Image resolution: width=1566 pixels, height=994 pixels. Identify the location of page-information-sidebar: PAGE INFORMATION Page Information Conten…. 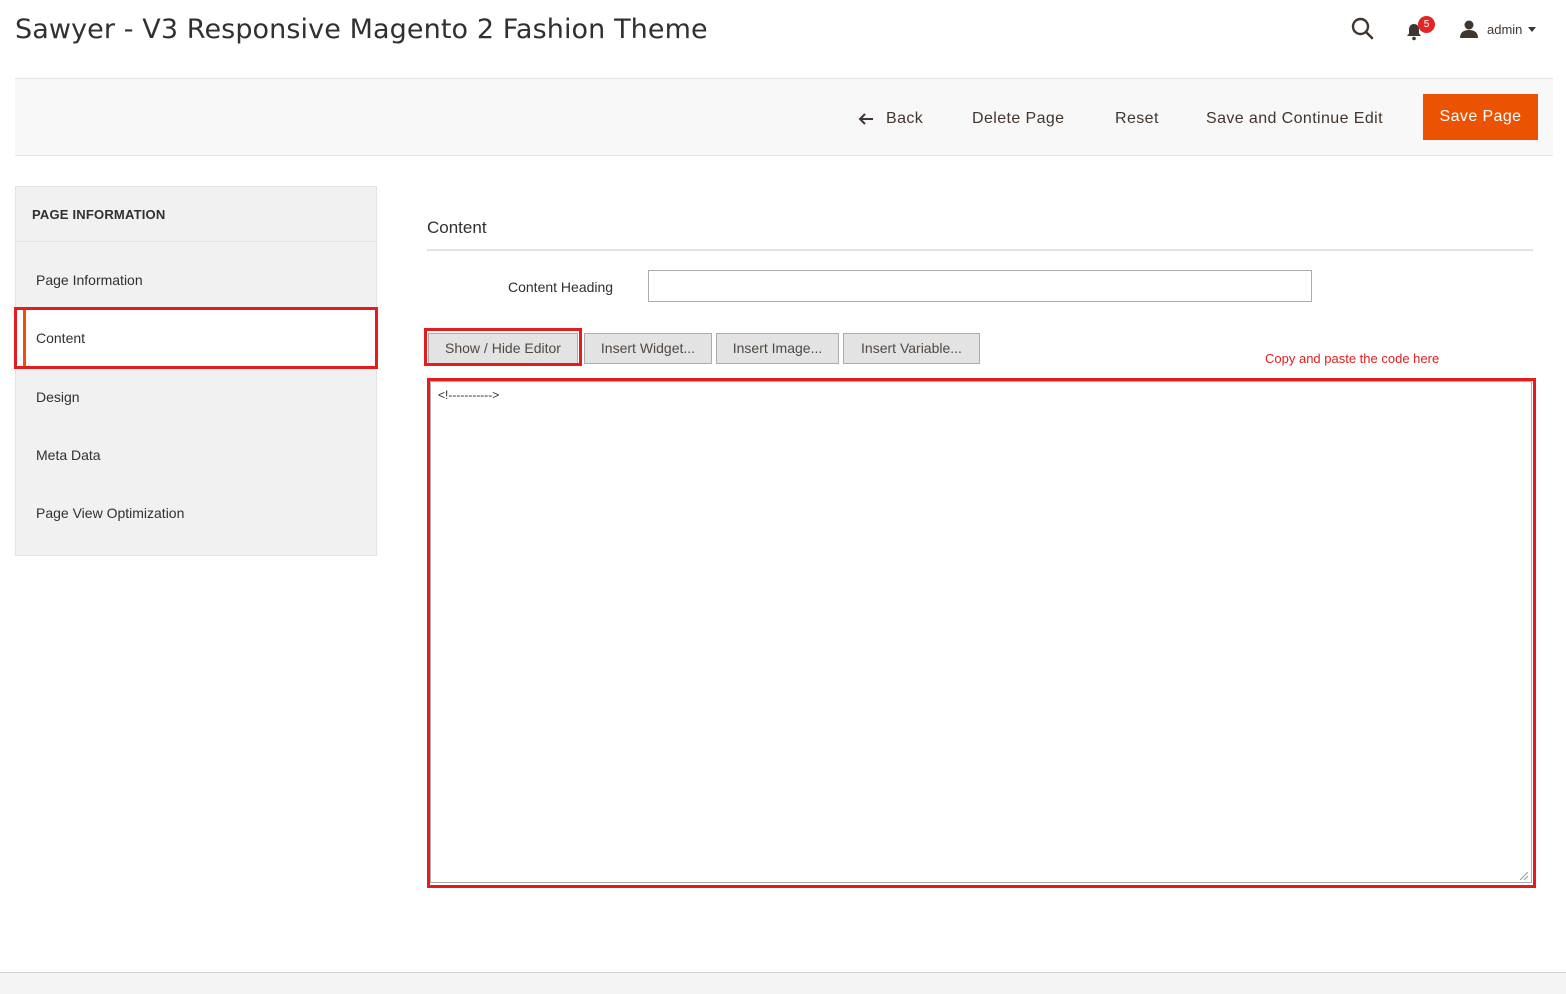
(196, 371).